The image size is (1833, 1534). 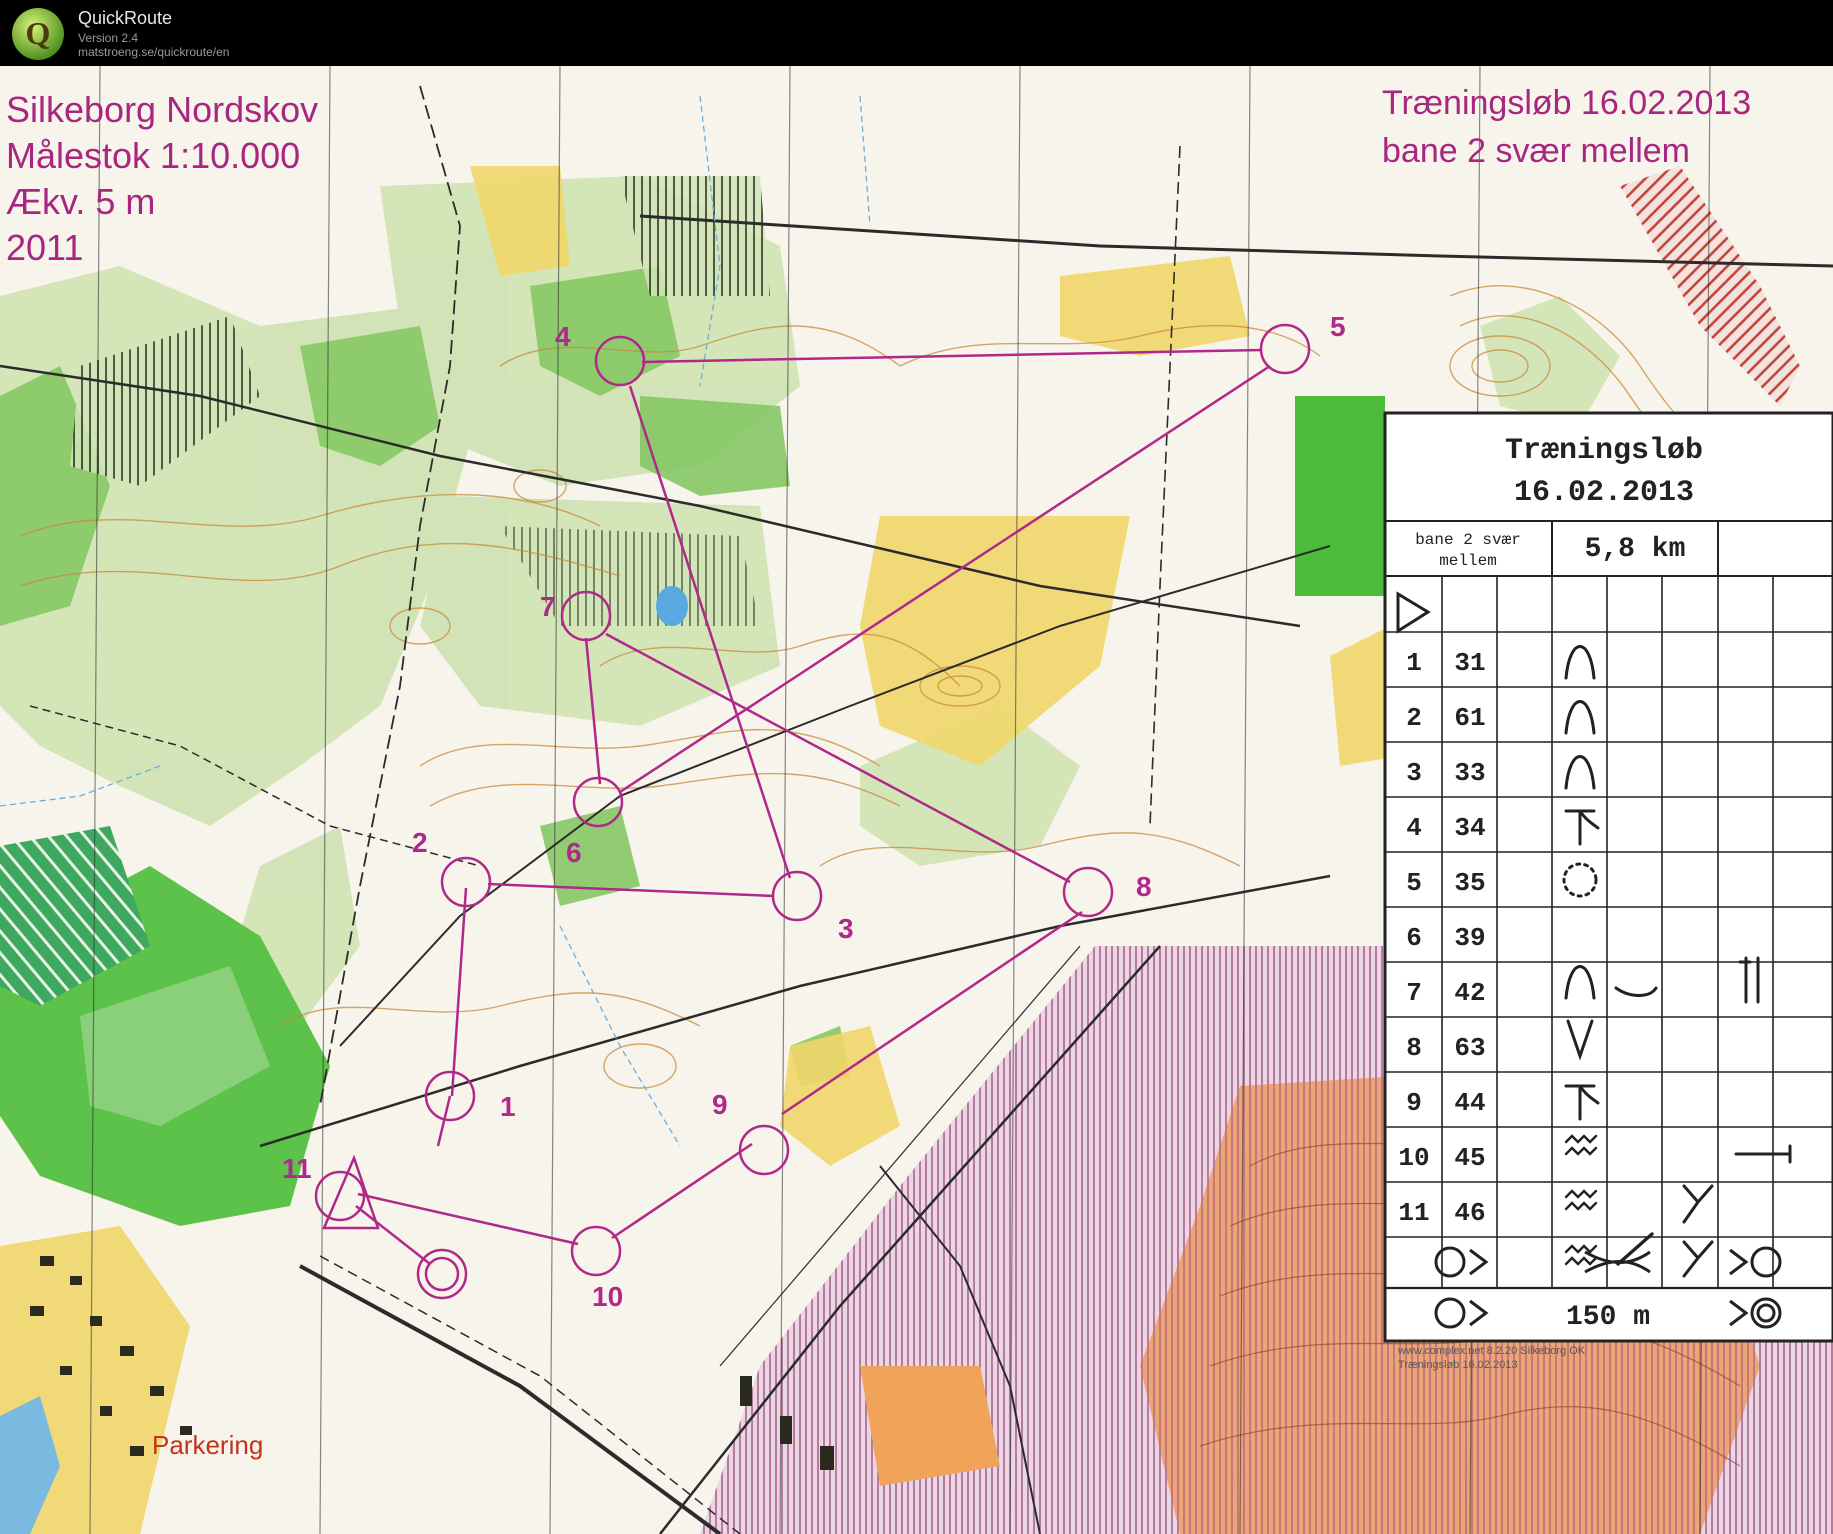 I want to click on app-url: matstroeng.se/quickroute/en, so click(x=153, y=52).